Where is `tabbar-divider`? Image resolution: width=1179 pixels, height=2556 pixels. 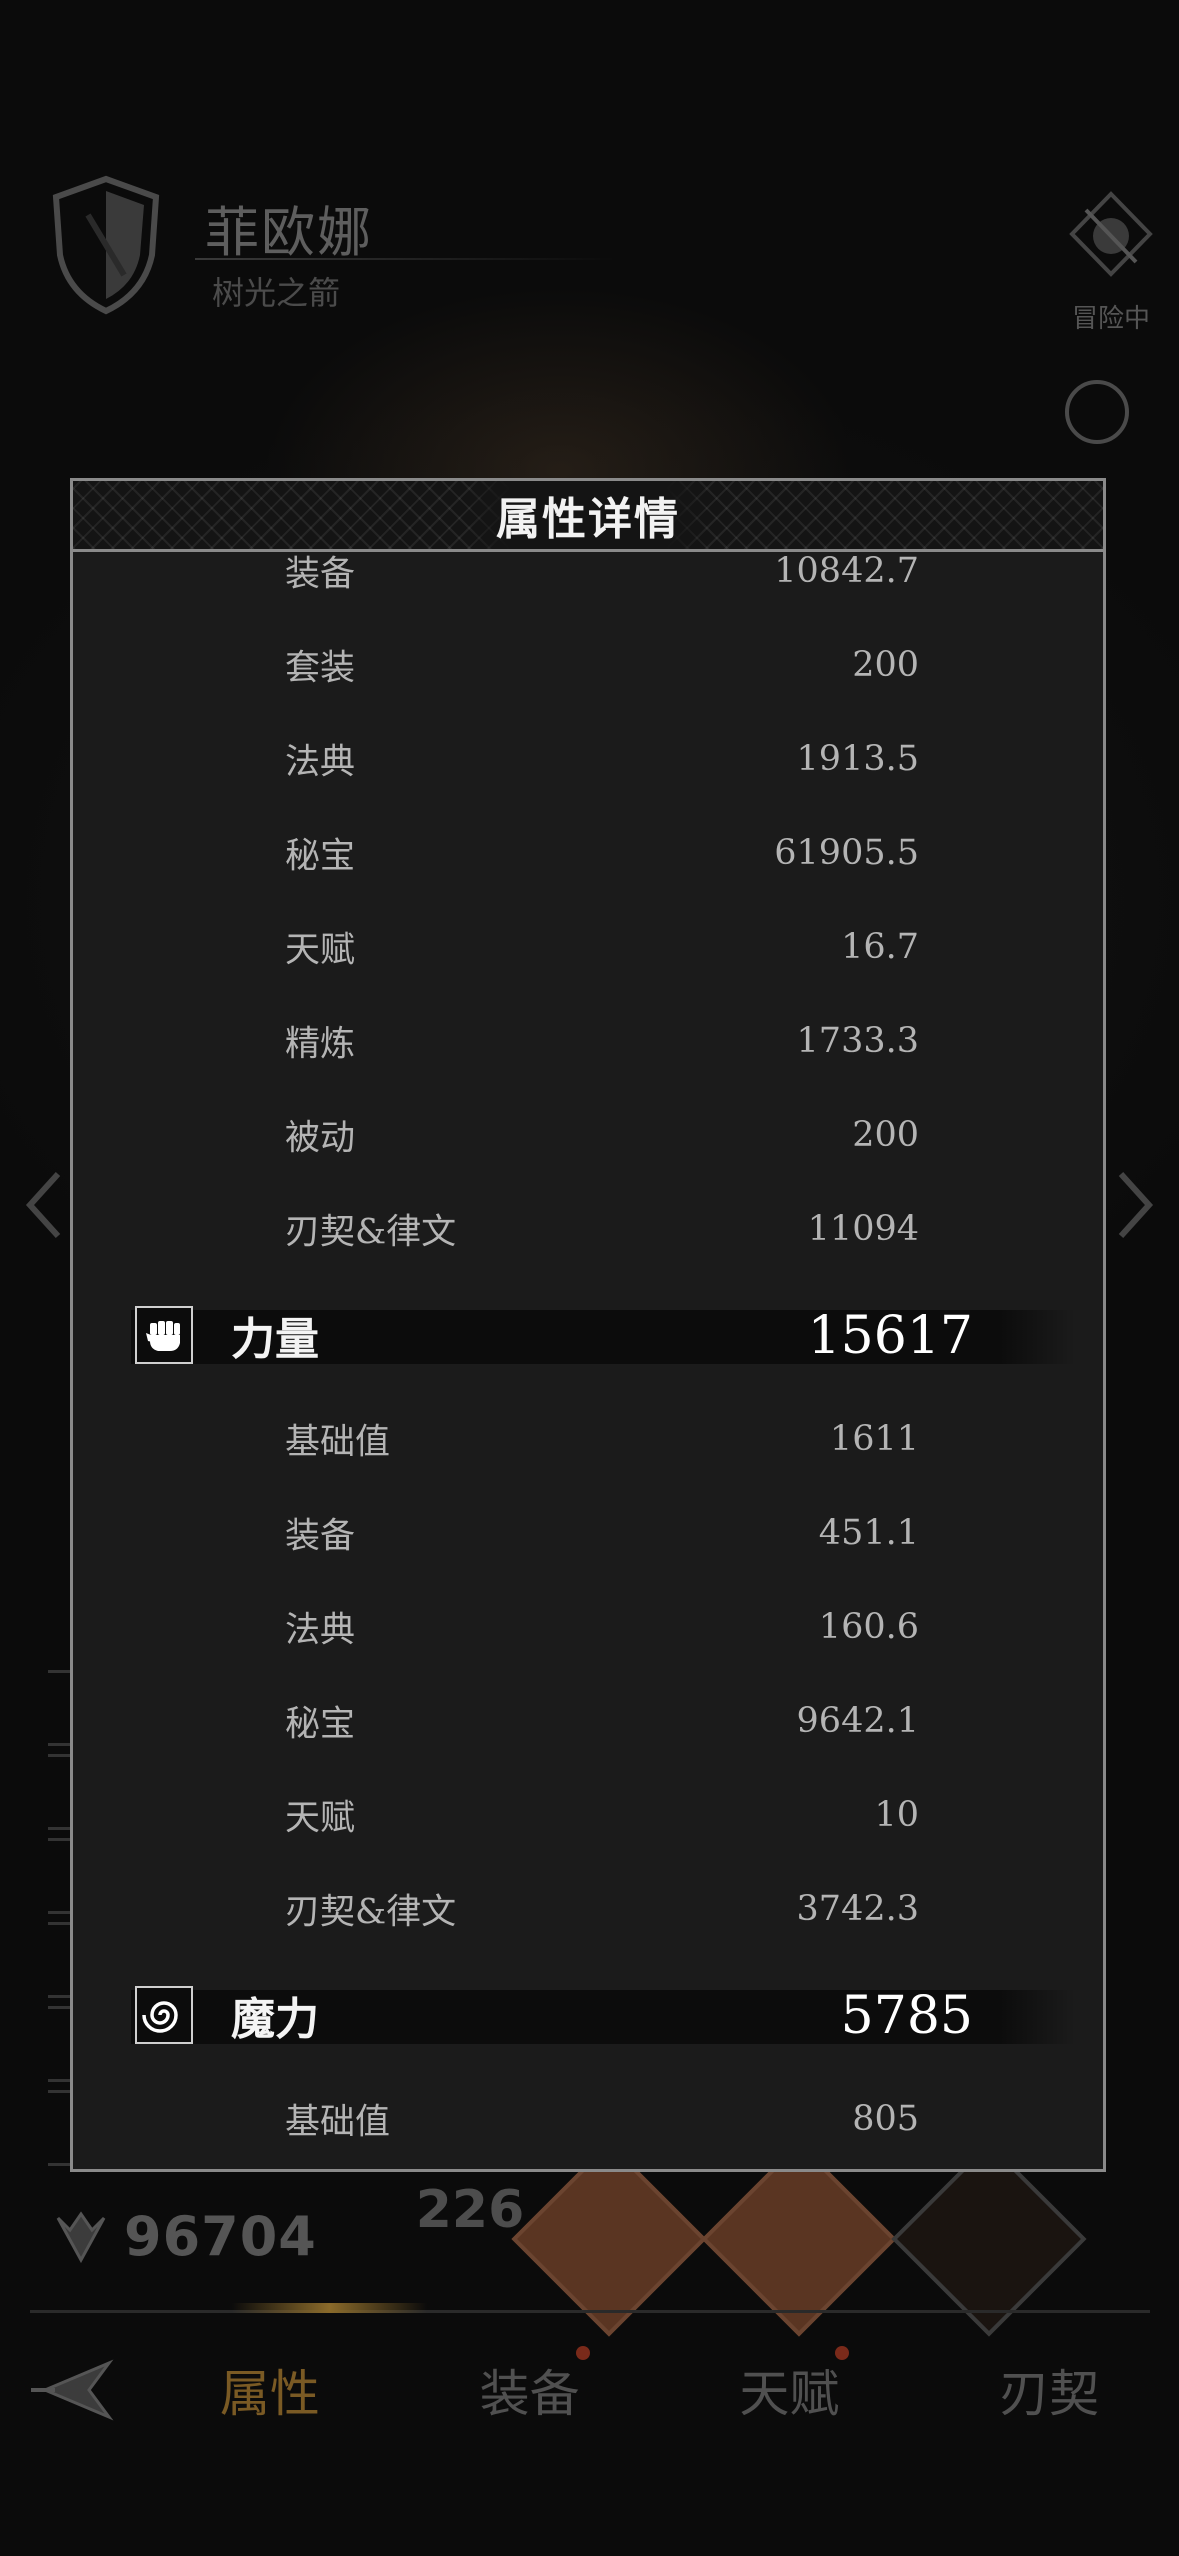
tabbar-divider is located at coordinates (590, 2311).